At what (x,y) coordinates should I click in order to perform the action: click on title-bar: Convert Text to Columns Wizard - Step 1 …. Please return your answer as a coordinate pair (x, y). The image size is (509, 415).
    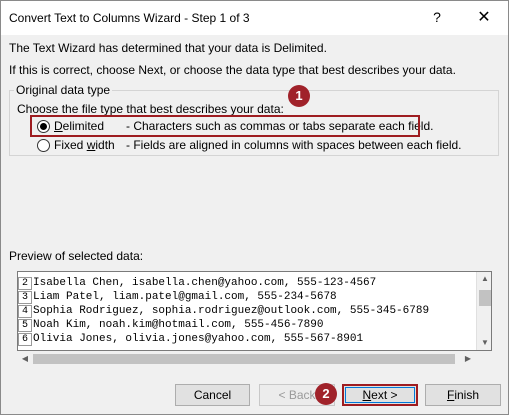
    Looking at the image, I should click on (254, 18).